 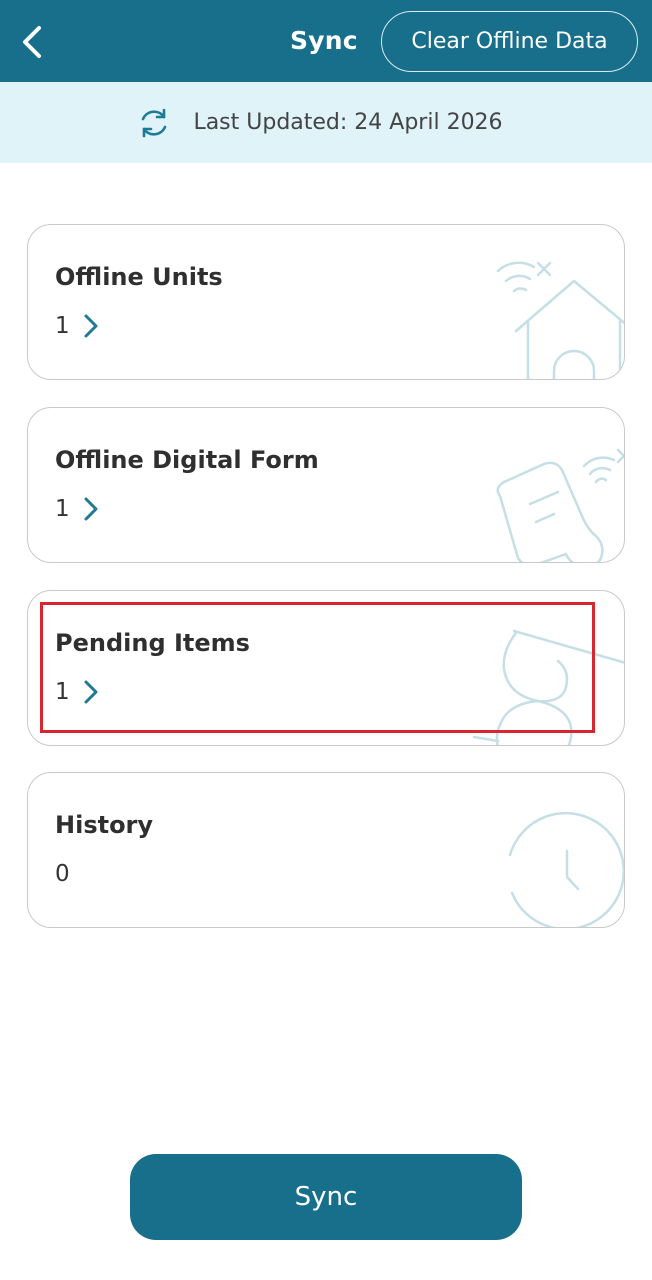 What do you see at coordinates (560, 505) in the screenshot?
I see `offline-form-icon` at bounding box center [560, 505].